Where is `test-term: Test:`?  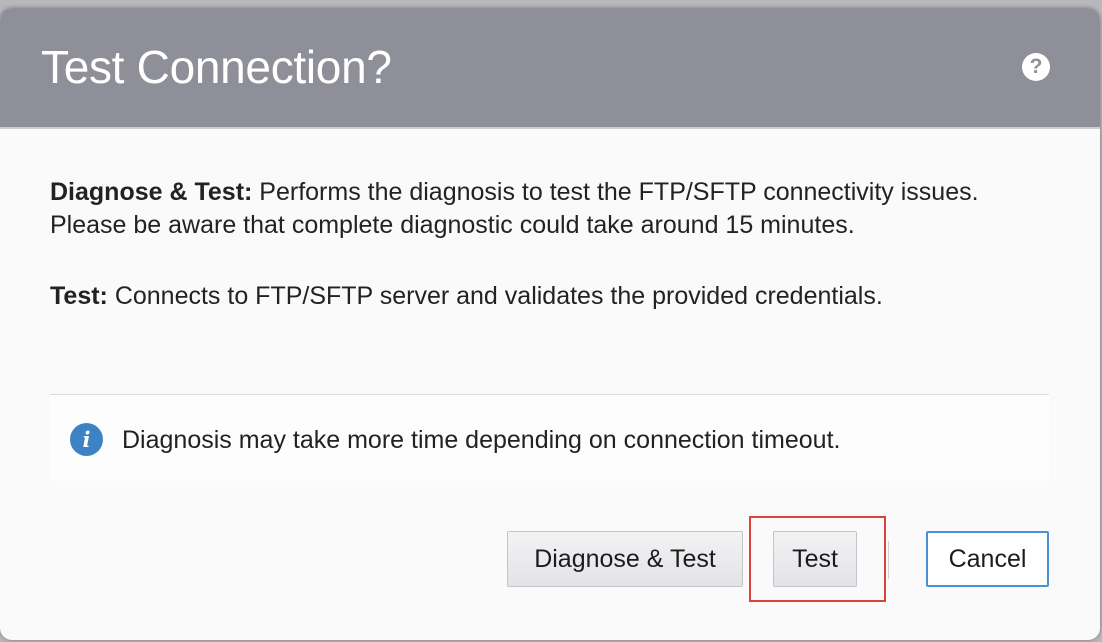 test-term: Test: is located at coordinates (79, 296).